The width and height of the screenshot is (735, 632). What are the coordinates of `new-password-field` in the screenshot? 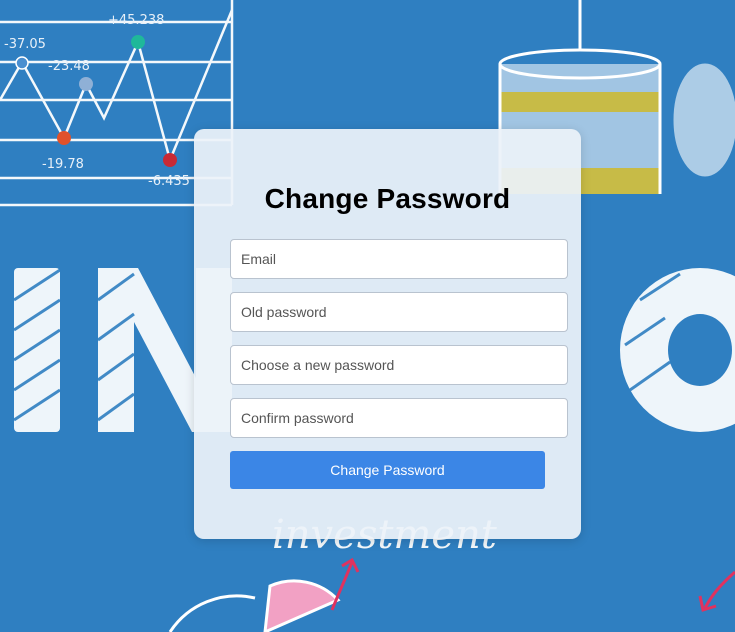 It's located at (399, 365).